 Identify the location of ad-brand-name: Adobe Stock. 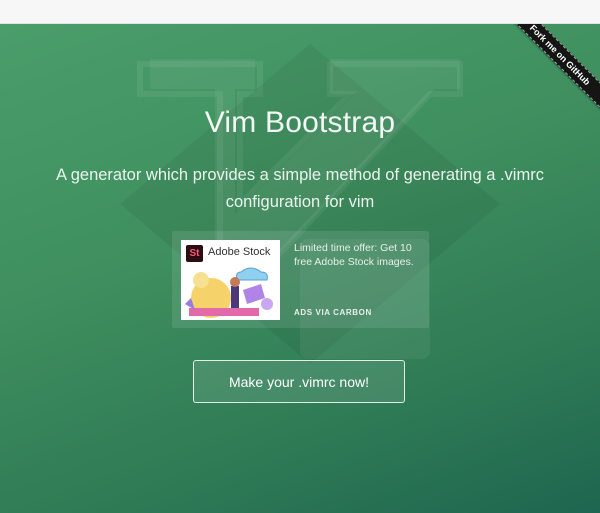
(239, 252).